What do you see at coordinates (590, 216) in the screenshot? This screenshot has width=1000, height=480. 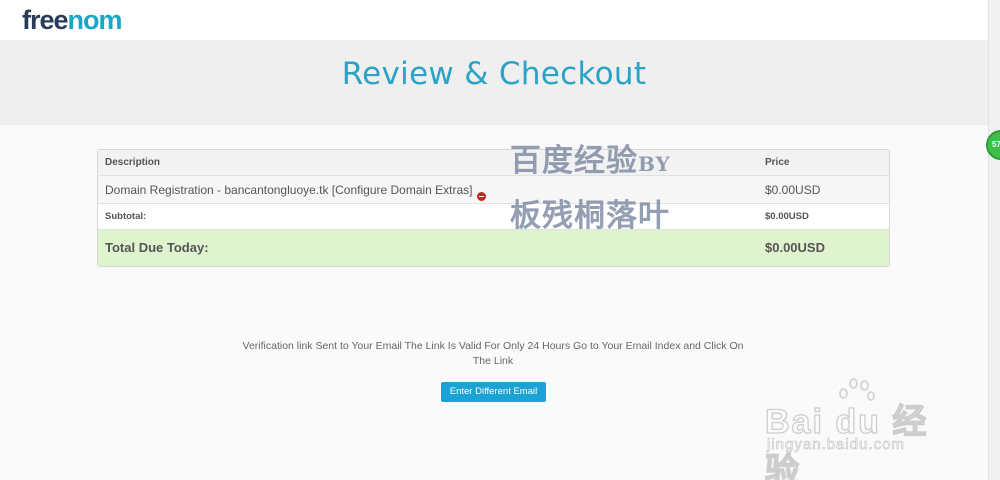 I see `watermark-line2: 板残桐落叶` at bounding box center [590, 216].